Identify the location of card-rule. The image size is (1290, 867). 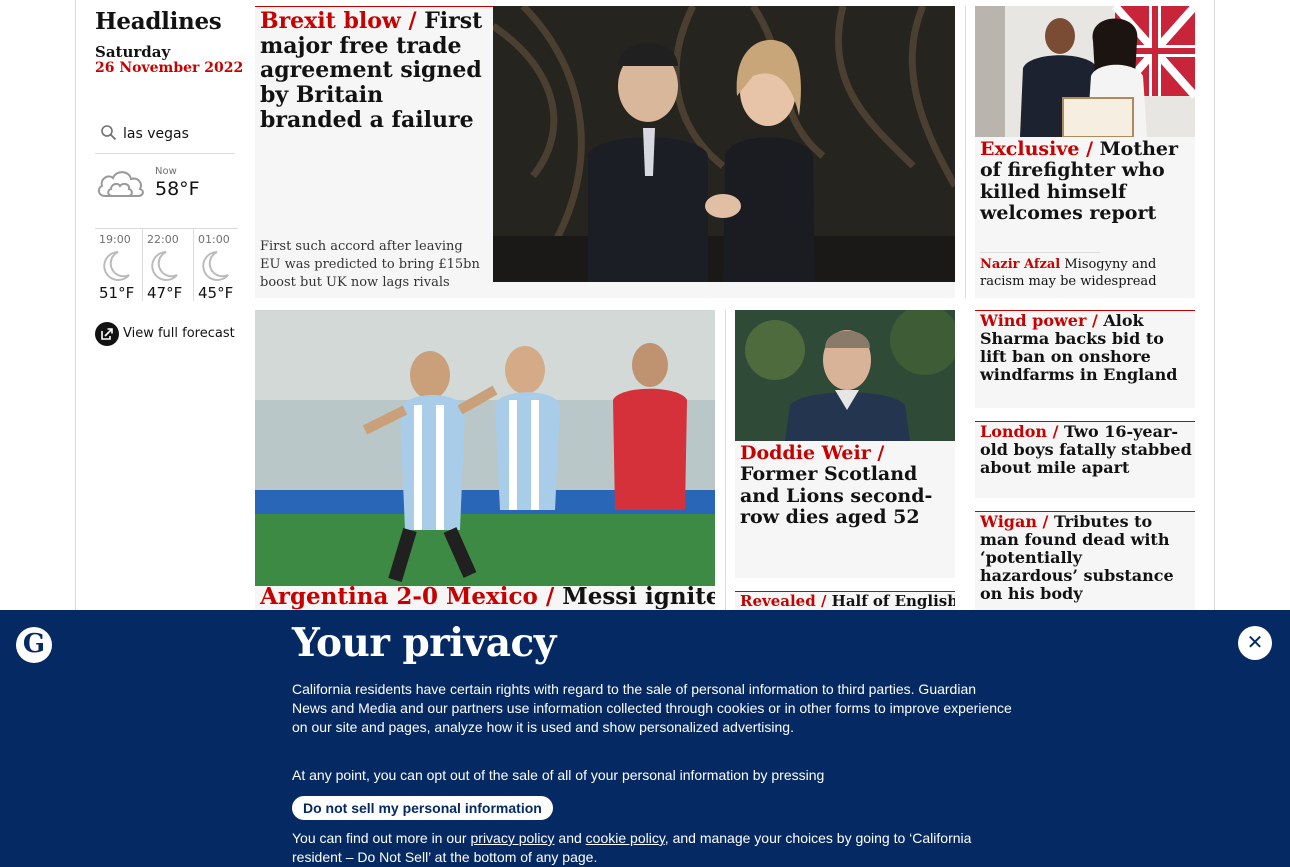
(374, 6).